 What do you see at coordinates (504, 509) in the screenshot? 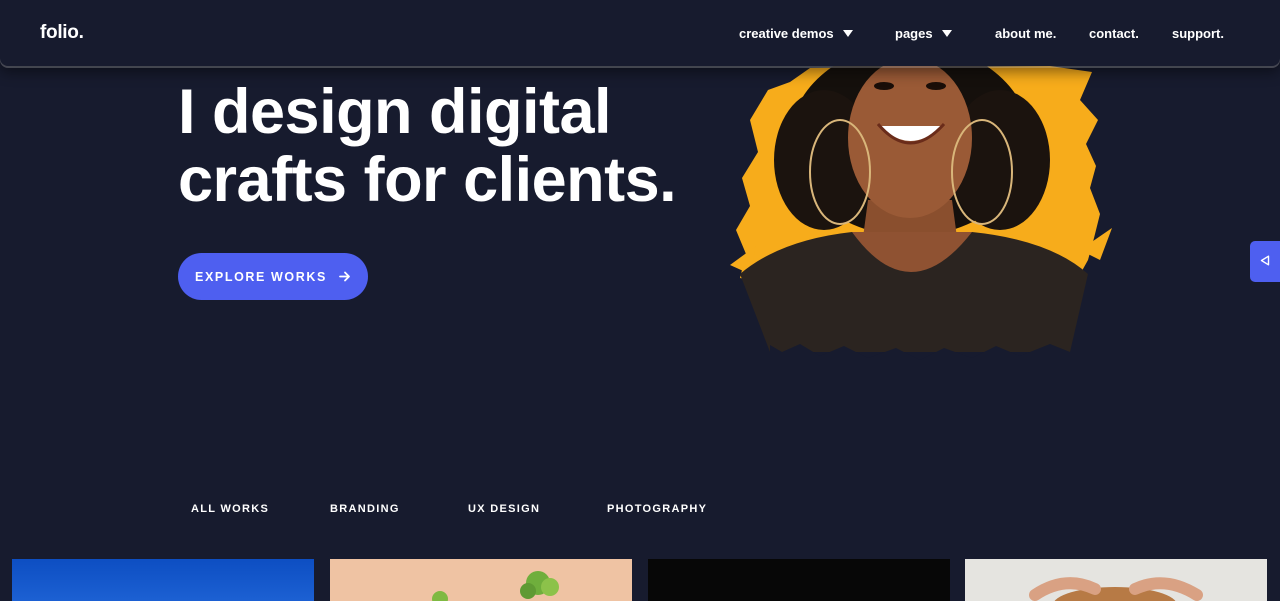
I see `filter-ux-design: UX DESIGN` at bounding box center [504, 509].